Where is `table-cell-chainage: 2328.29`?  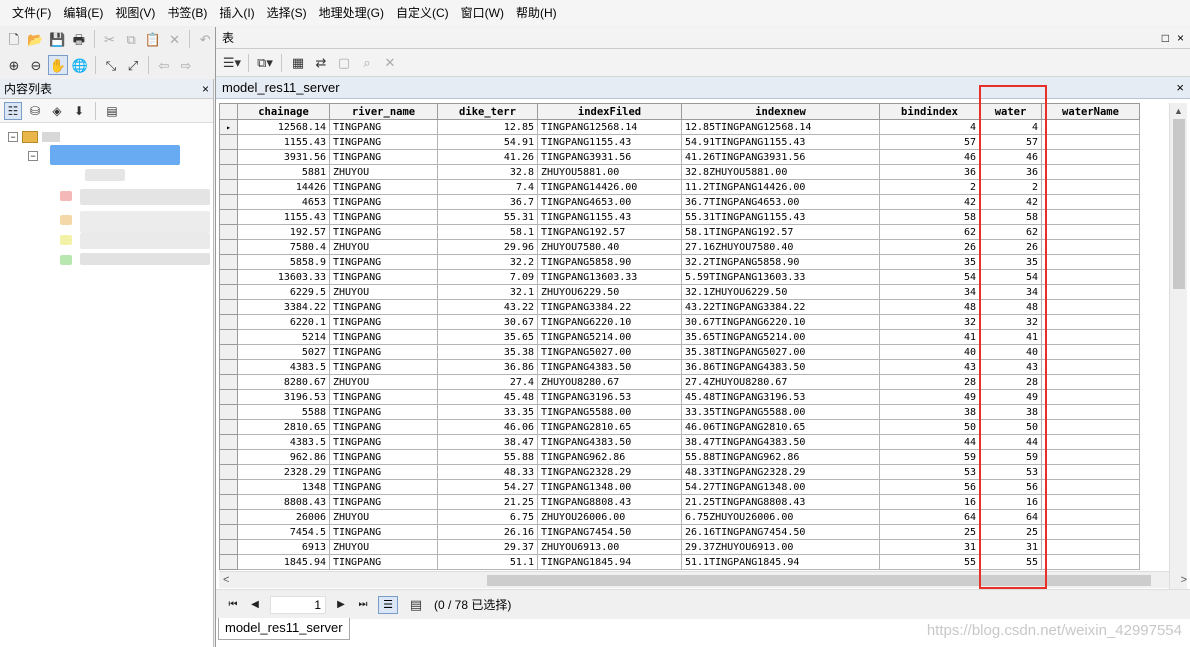
table-cell-chainage: 2328.29 is located at coordinates (283, 472).